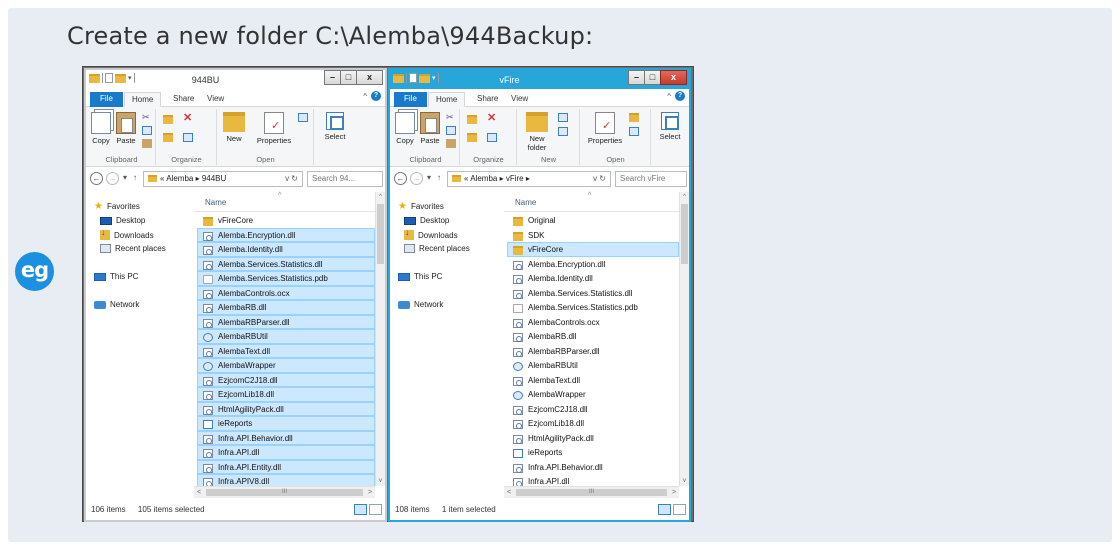 The height and width of the screenshot is (550, 1120). What do you see at coordinates (634, 131) in the screenshot?
I see `edit-icon` at bounding box center [634, 131].